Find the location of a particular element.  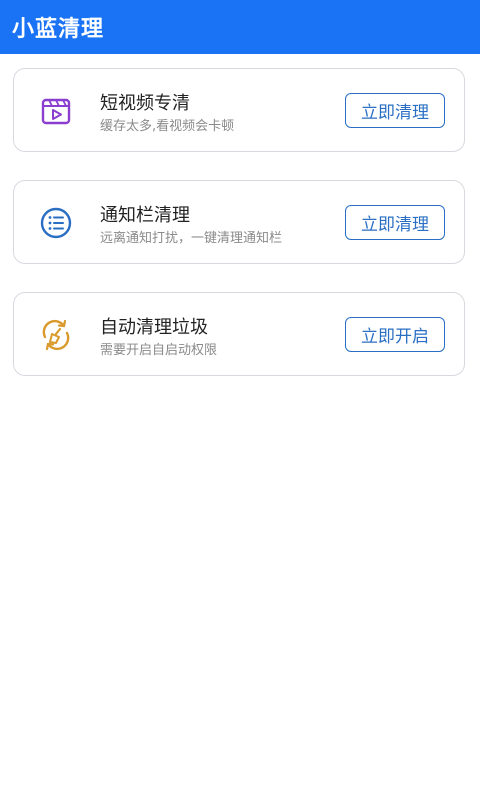

auto-clean-broom-icon is located at coordinates (56, 335).